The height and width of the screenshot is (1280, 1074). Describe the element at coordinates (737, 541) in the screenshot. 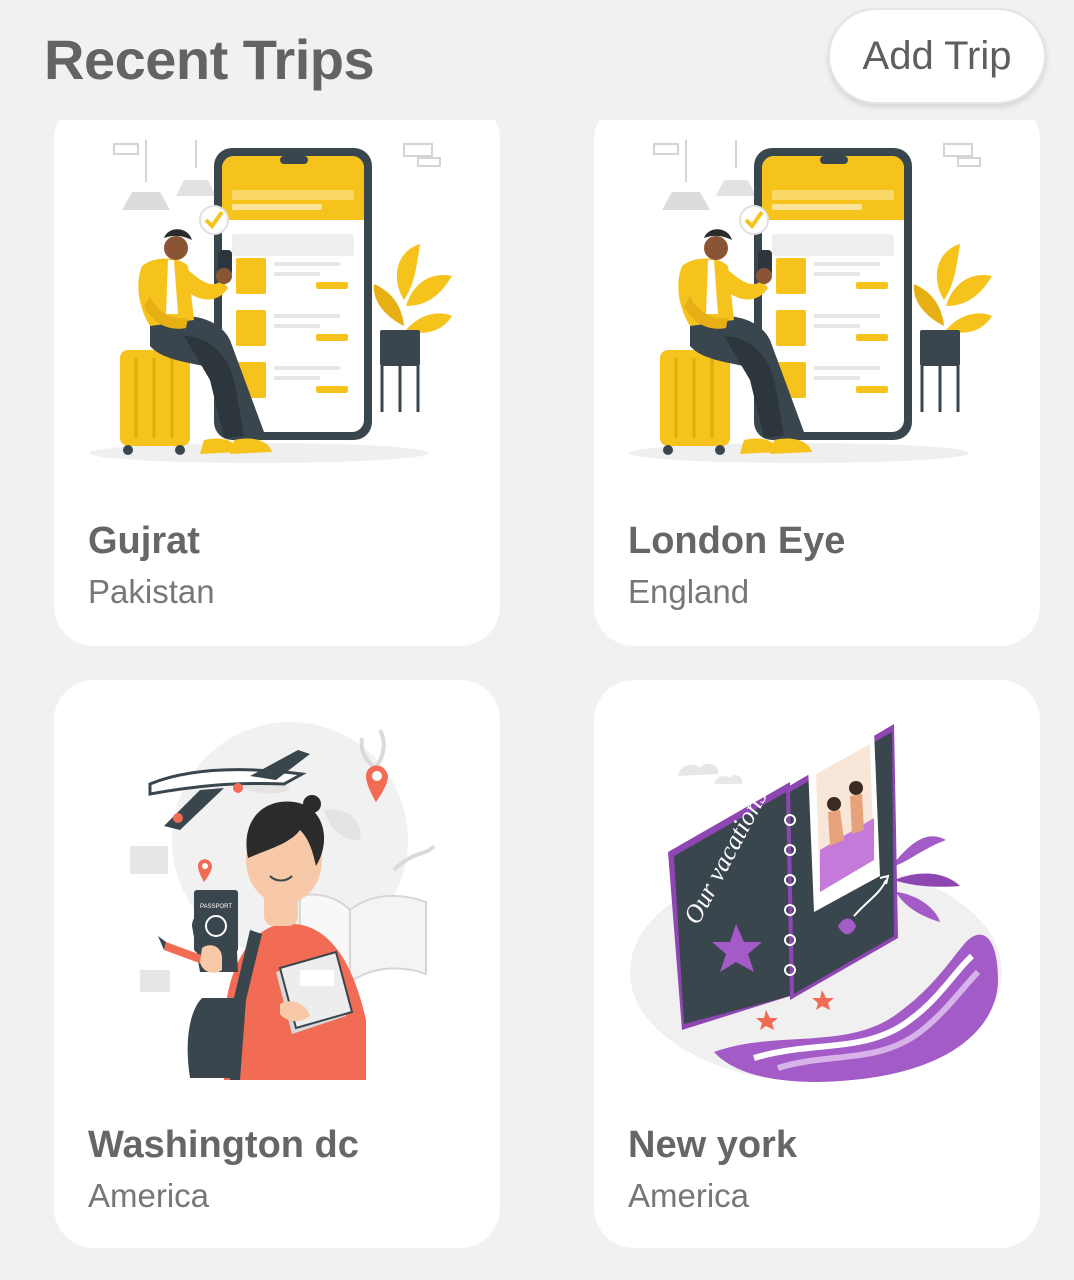

I see `trip-name: London Eye` at that location.